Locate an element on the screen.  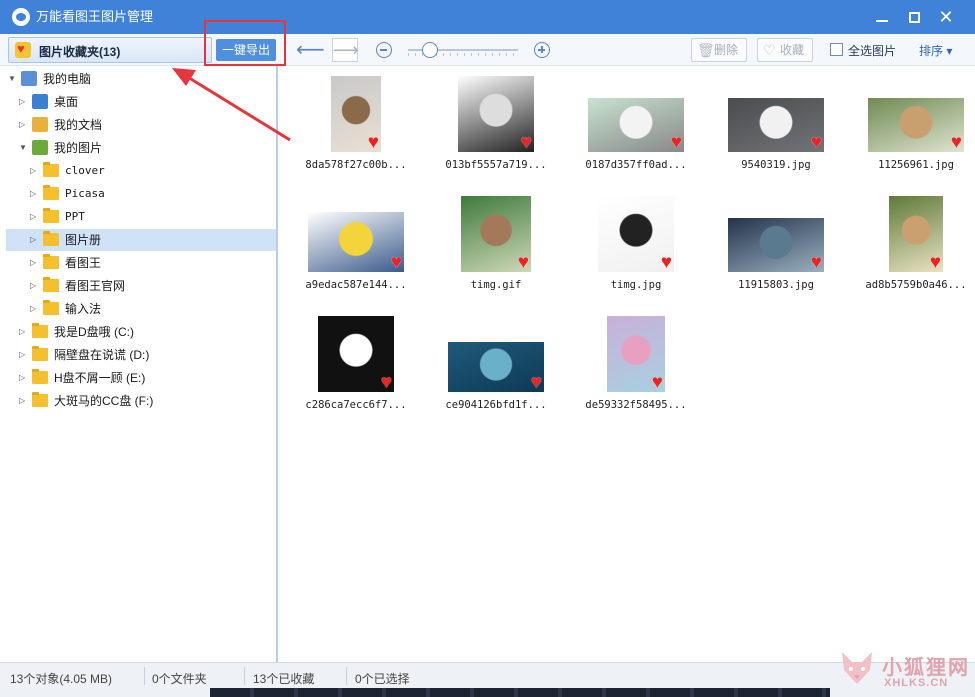
thumbnail-item: ♥ timg.gif is located at coordinates (496, 252).